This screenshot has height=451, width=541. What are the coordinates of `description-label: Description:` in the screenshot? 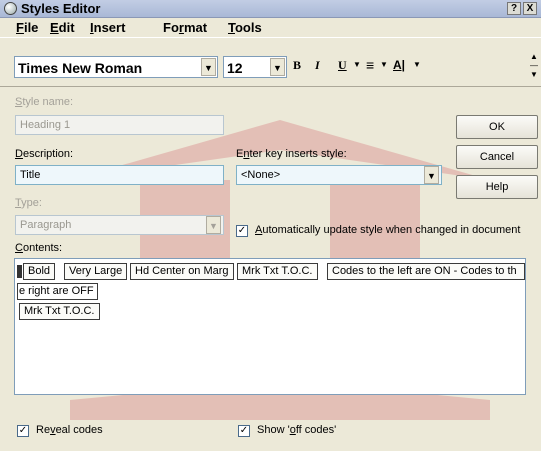 It's located at (44, 154).